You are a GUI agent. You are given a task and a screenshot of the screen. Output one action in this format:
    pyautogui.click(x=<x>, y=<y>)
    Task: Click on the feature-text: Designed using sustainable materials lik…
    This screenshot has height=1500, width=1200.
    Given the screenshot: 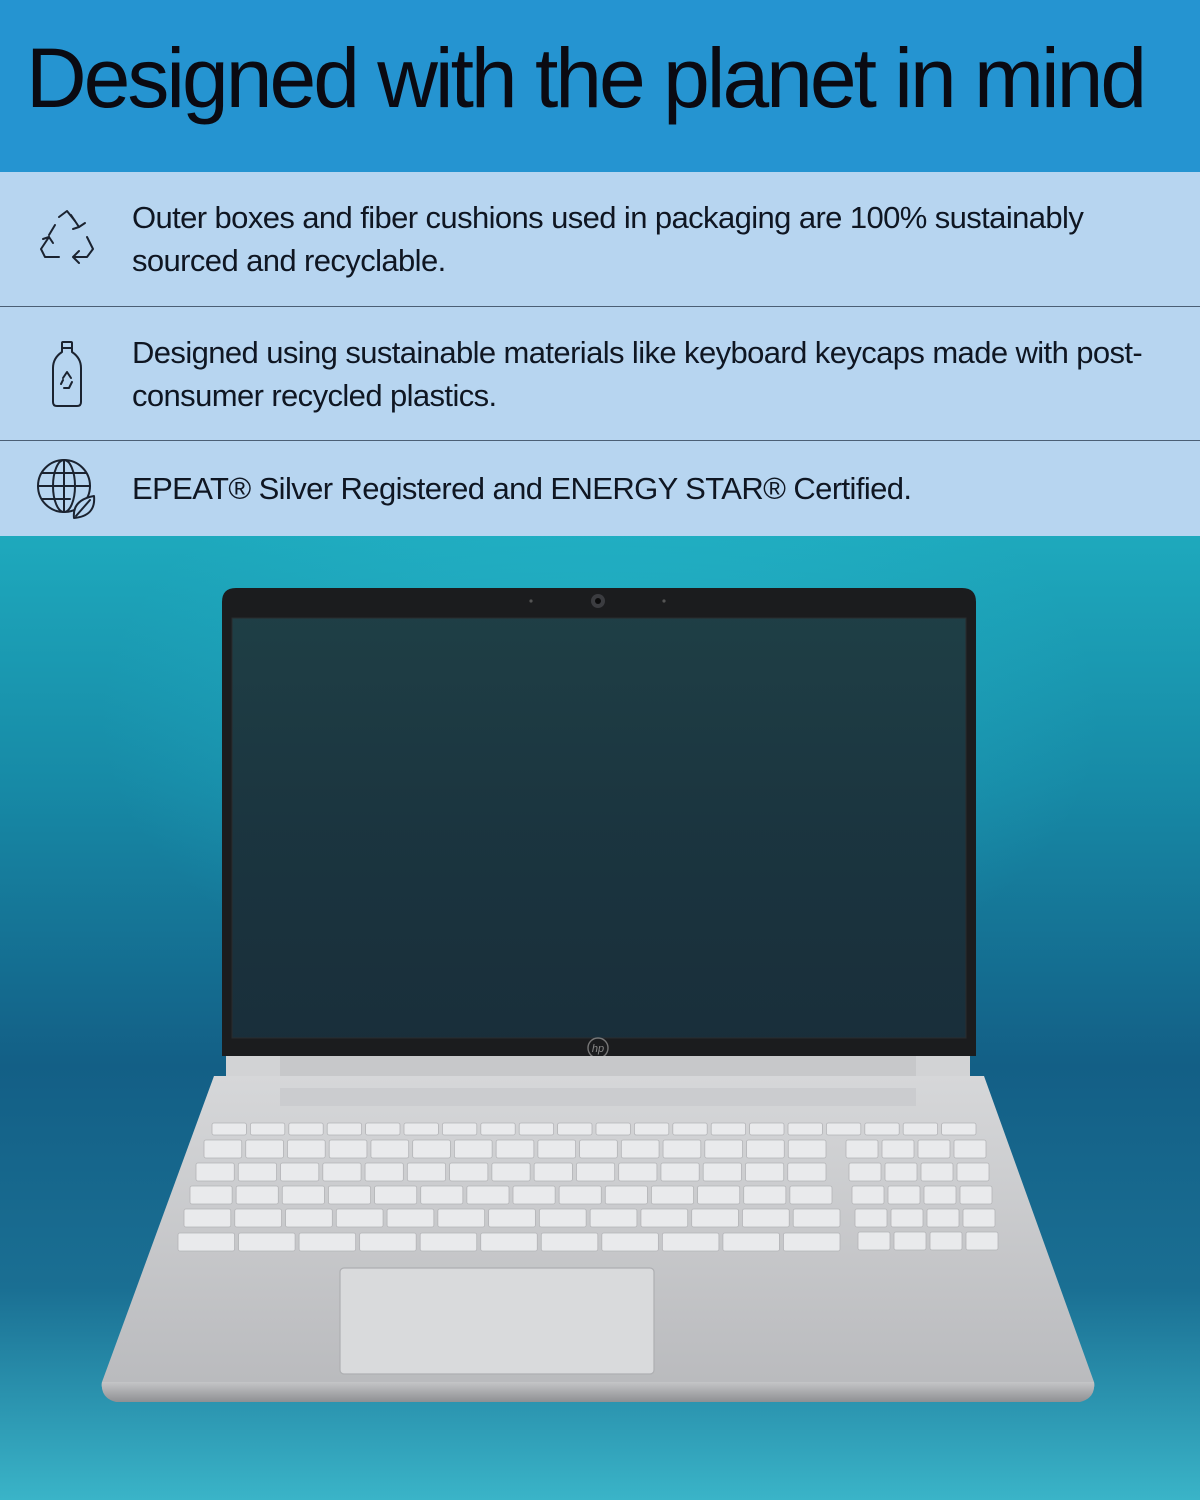 What is the action you would take?
    pyautogui.click(x=637, y=373)
    